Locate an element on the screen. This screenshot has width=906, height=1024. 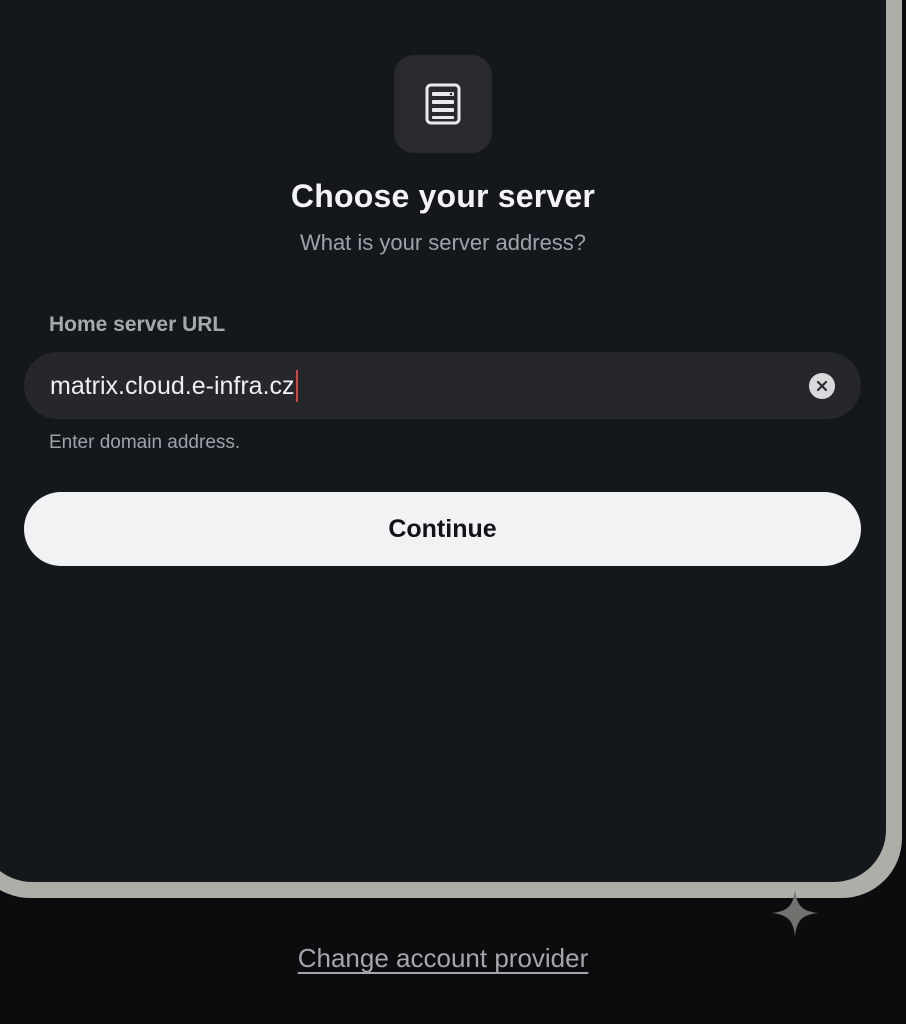
change-account-provider-link: Change account provider is located at coordinates (443, 958).